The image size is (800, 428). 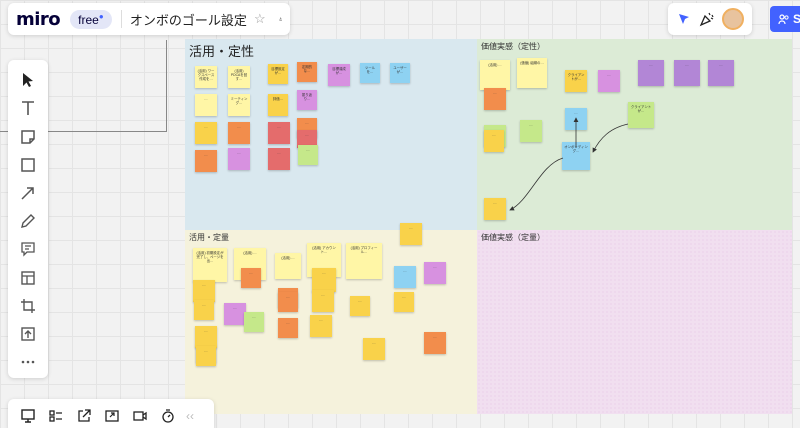 I want to click on arrow-icon, so click(x=27, y=193).